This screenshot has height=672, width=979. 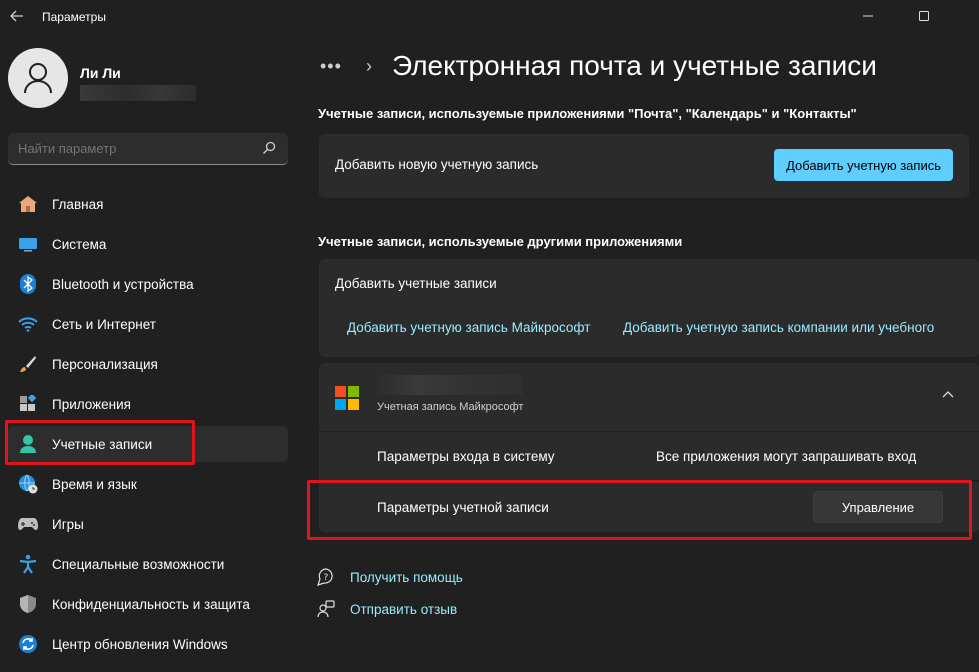 What do you see at coordinates (331, 66) in the screenshot?
I see `breadcrumb-overflow: •••` at bounding box center [331, 66].